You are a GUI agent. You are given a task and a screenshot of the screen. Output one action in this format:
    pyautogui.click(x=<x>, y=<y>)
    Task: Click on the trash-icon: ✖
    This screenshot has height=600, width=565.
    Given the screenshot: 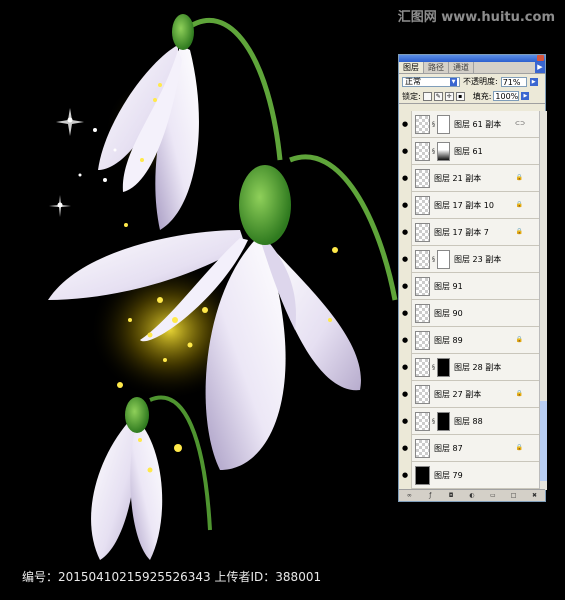 What is the action you would take?
    pyautogui.click(x=534, y=495)
    